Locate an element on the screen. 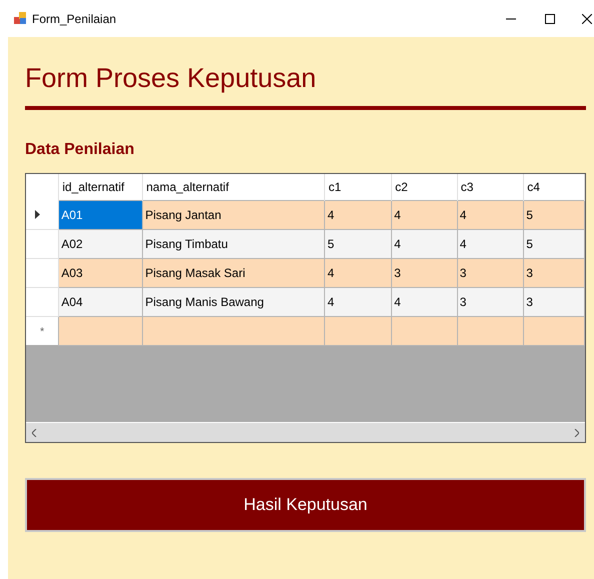 This screenshot has width=594, height=579. current-row-icon is located at coordinates (37, 214).